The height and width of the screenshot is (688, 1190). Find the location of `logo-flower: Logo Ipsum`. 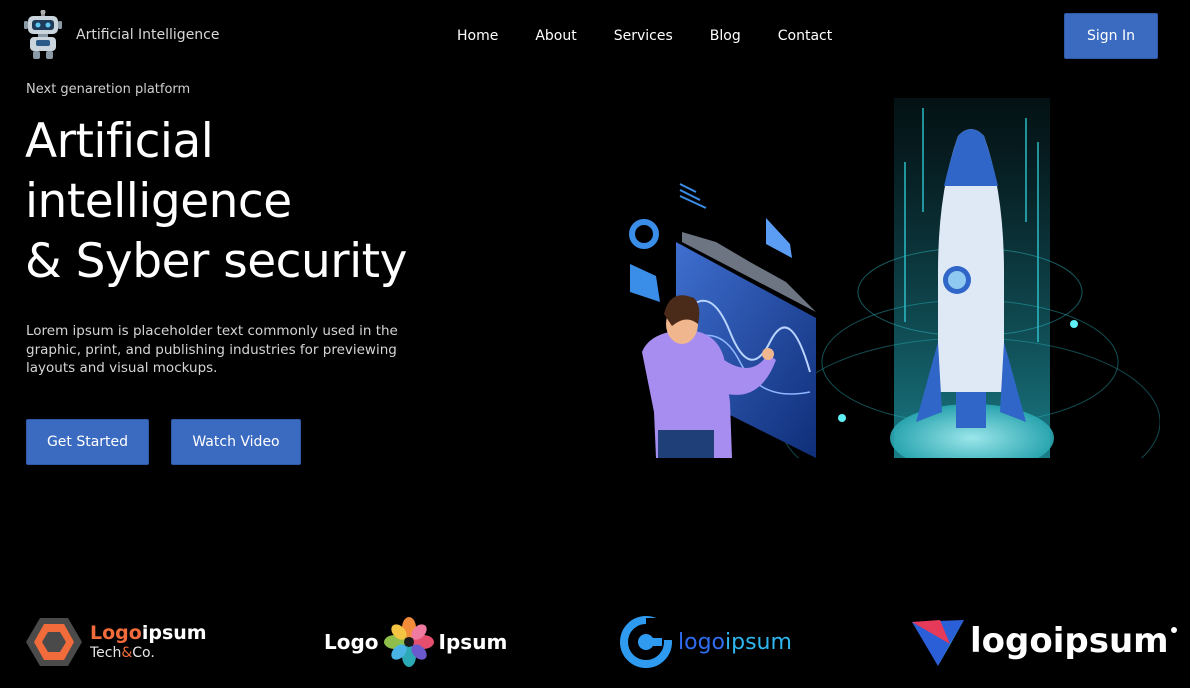

logo-flower: Logo Ipsum is located at coordinates (415, 642).